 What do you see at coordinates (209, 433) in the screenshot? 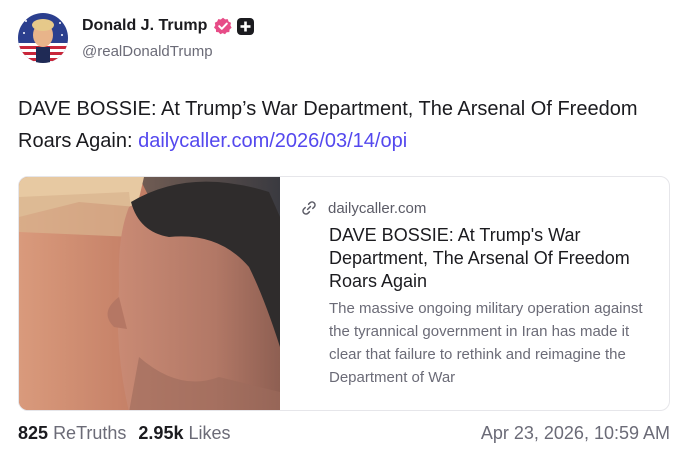
I see `likes-label: Likes` at bounding box center [209, 433].